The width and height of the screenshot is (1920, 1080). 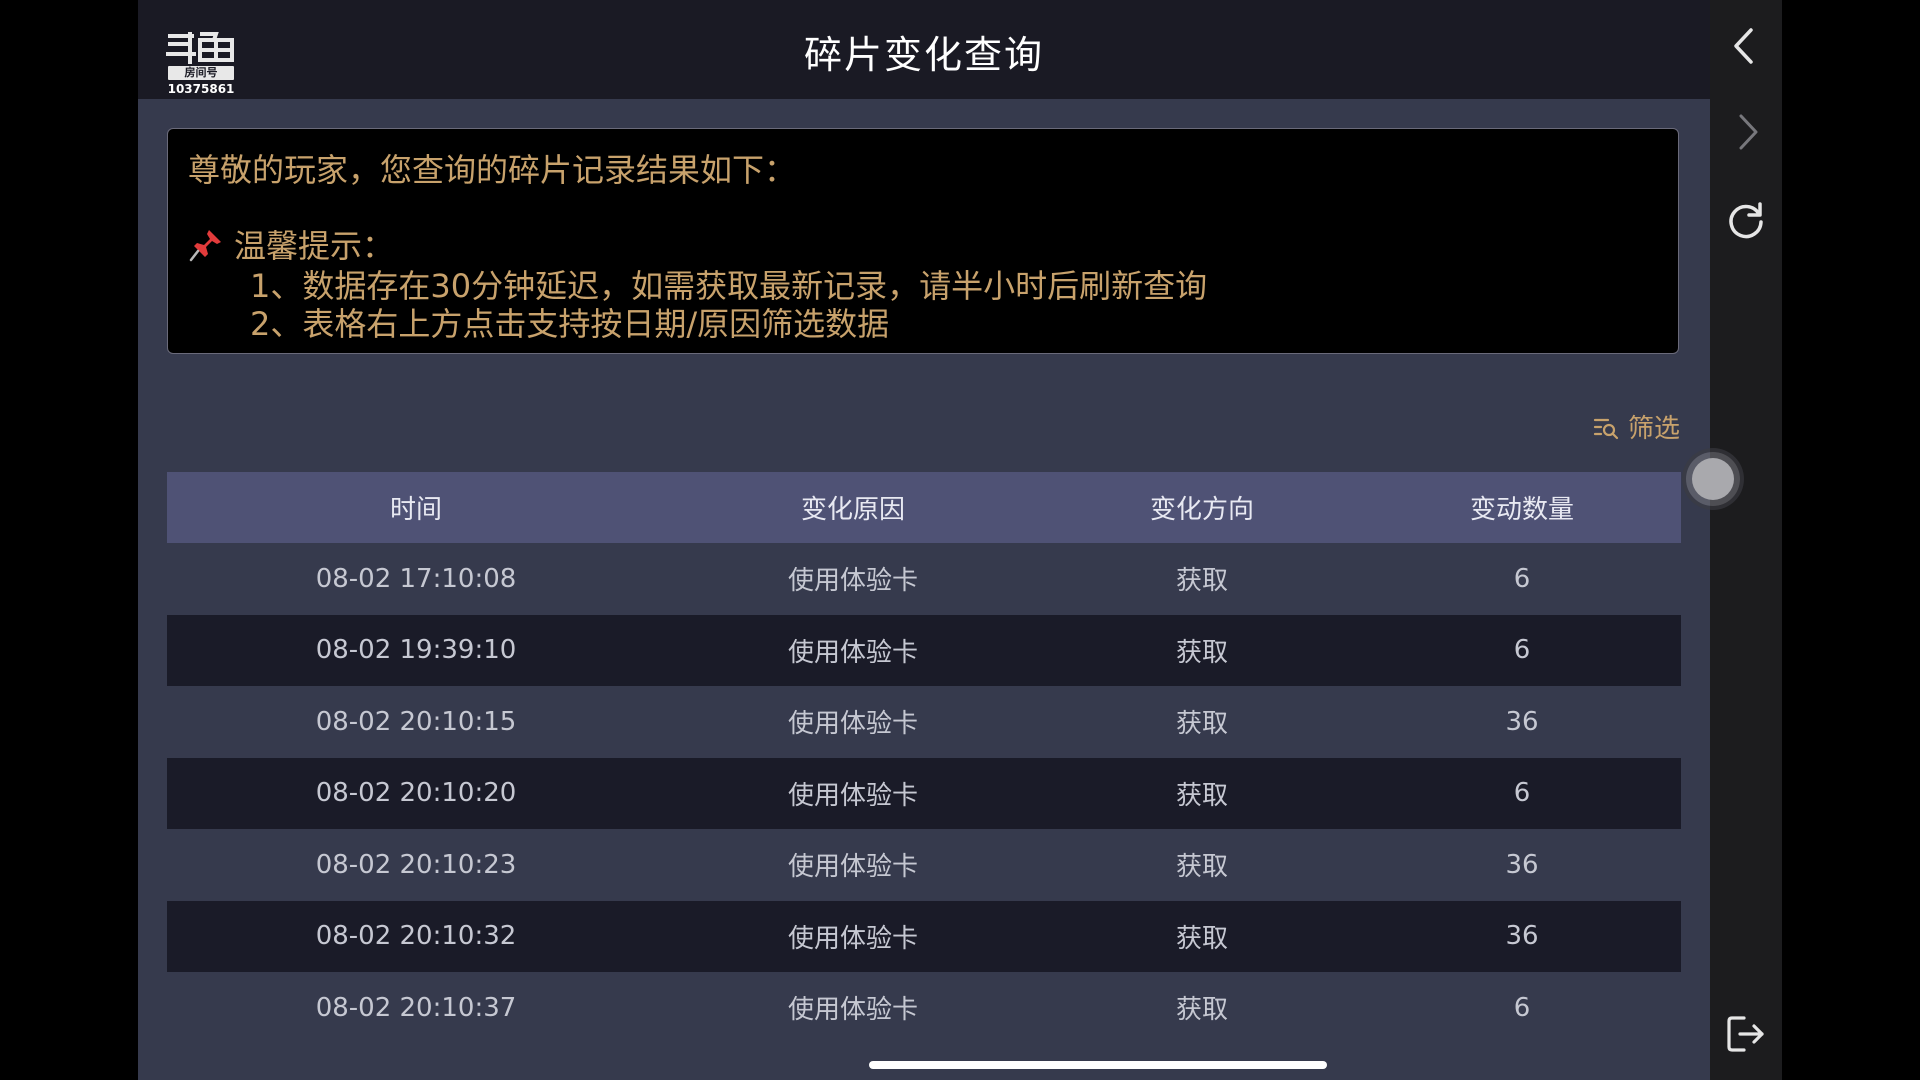 What do you see at coordinates (1098, 1065) in the screenshot?
I see `home-indicator` at bounding box center [1098, 1065].